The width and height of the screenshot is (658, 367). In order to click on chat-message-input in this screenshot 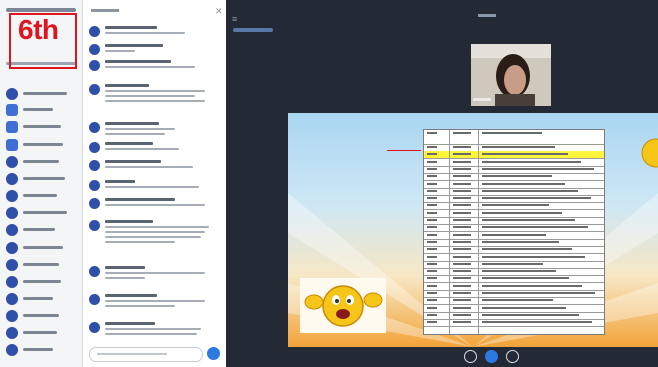, I will do `click(146, 354)`.